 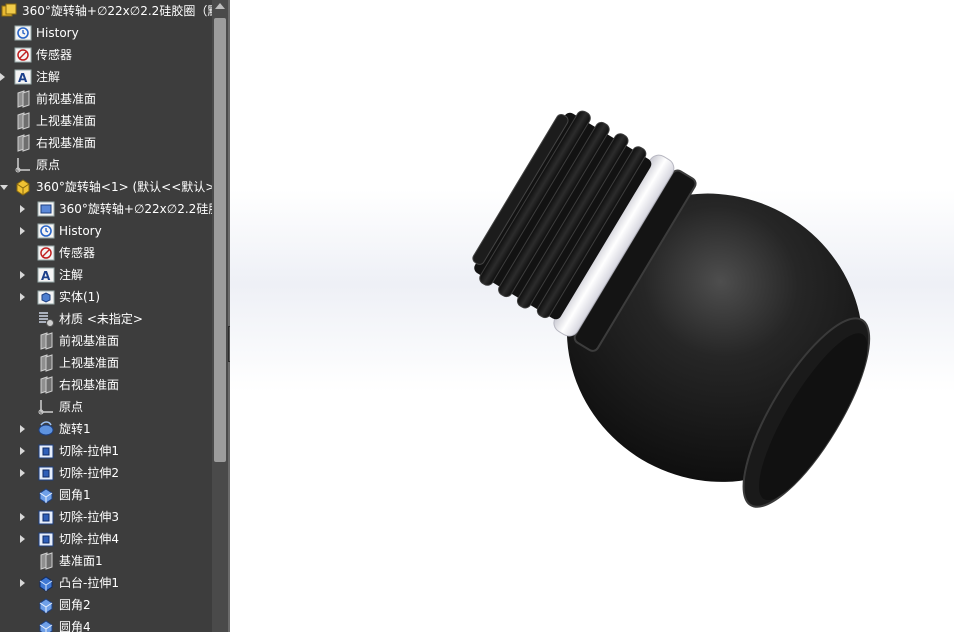 I want to click on tree-item: 360°旋转轴<1> (默认<<默认>_, so click(x=113, y=187).